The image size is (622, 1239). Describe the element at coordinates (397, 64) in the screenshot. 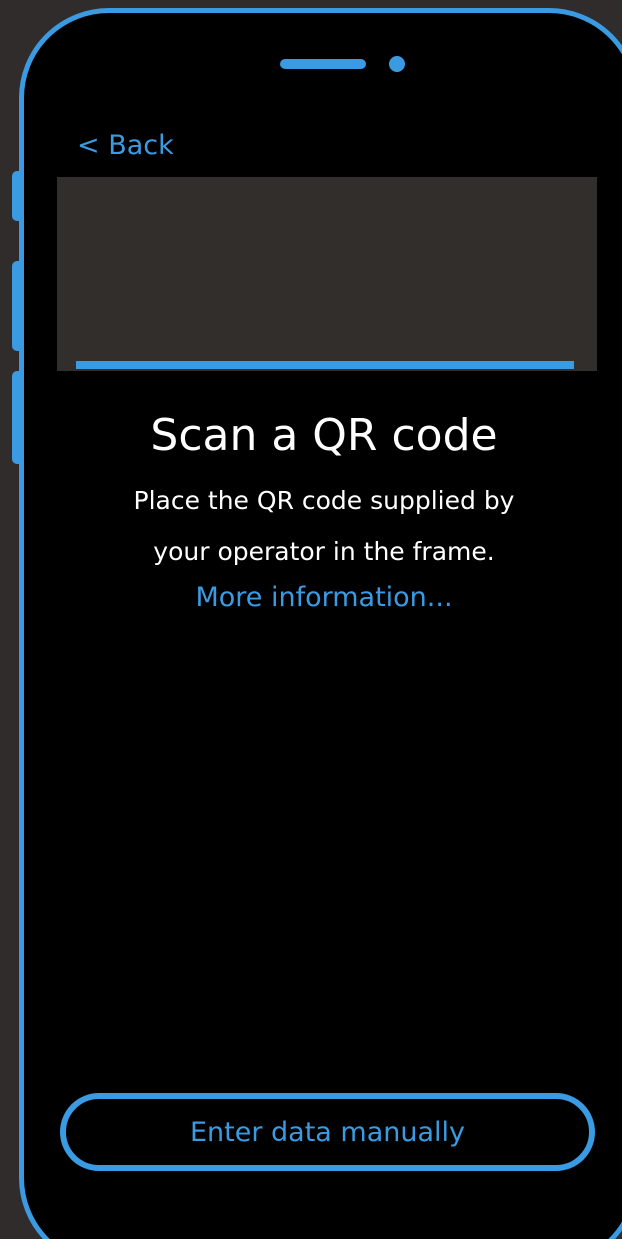

I see `front-camera-icon` at that location.